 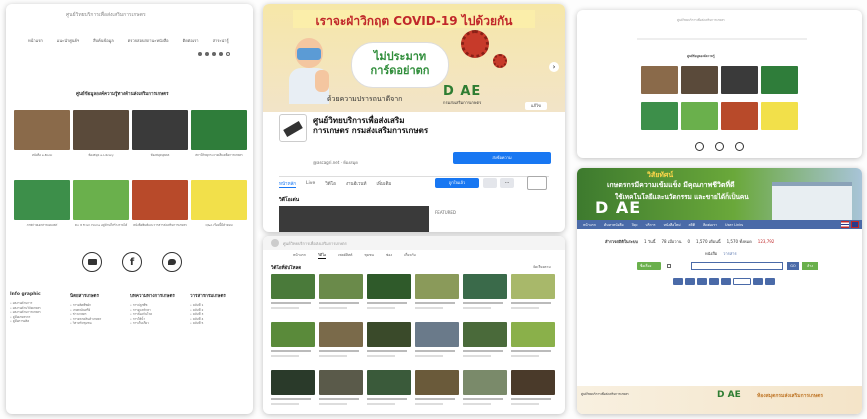 What do you see at coordinates (542, 267) in the screenshot?
I see `sort-button: จัดเรียงตาม` at bounding box center [542, 267].